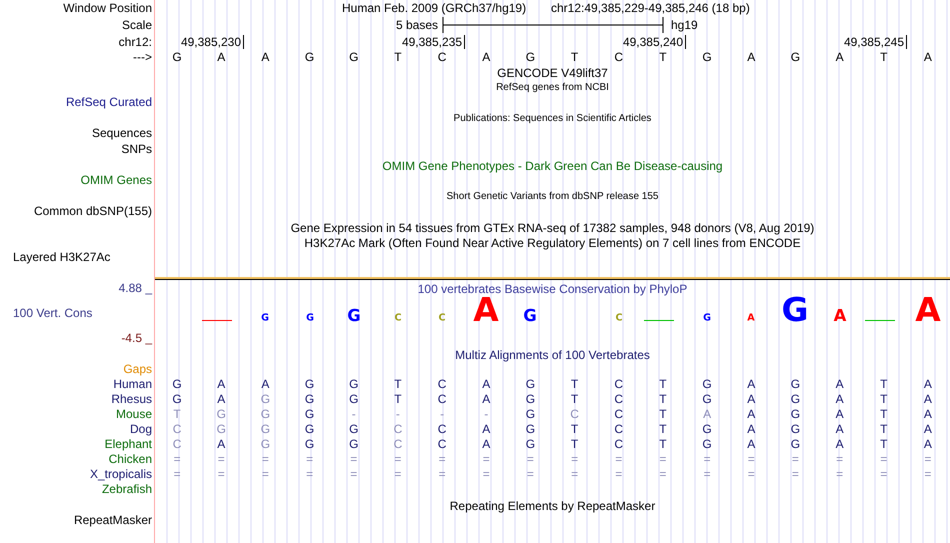  What do you see at coordinates (552, 73) in the screenshot?
I see `track-caption: GENCODE V49lift37` at bounding box center [552, 73].